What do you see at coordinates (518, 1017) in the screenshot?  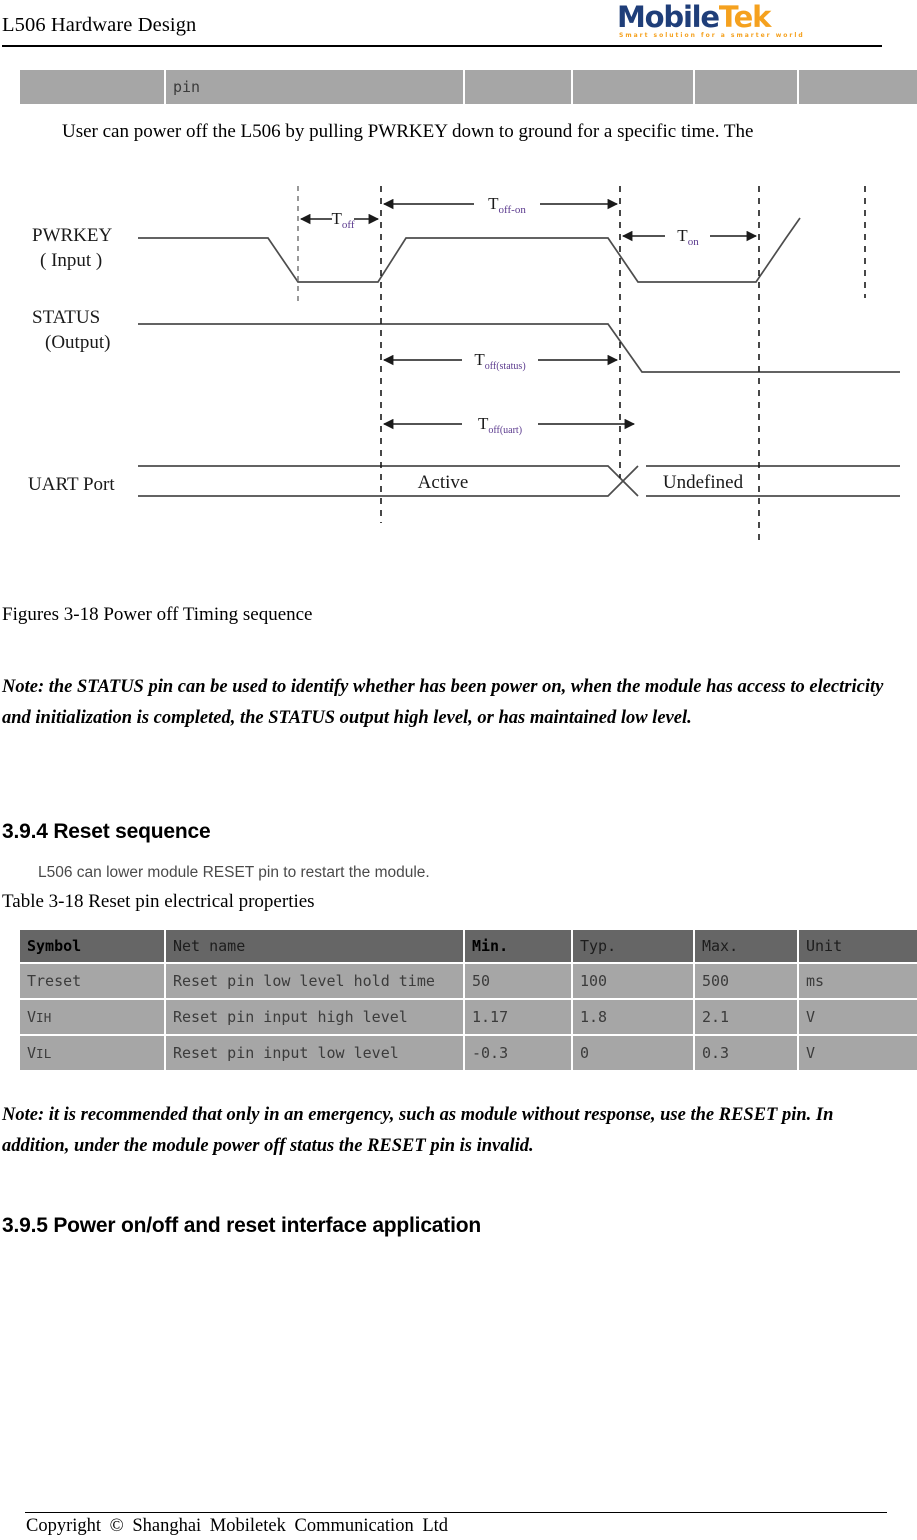 I see `cell-min: 1.17` at bounding box center [518, 1017].